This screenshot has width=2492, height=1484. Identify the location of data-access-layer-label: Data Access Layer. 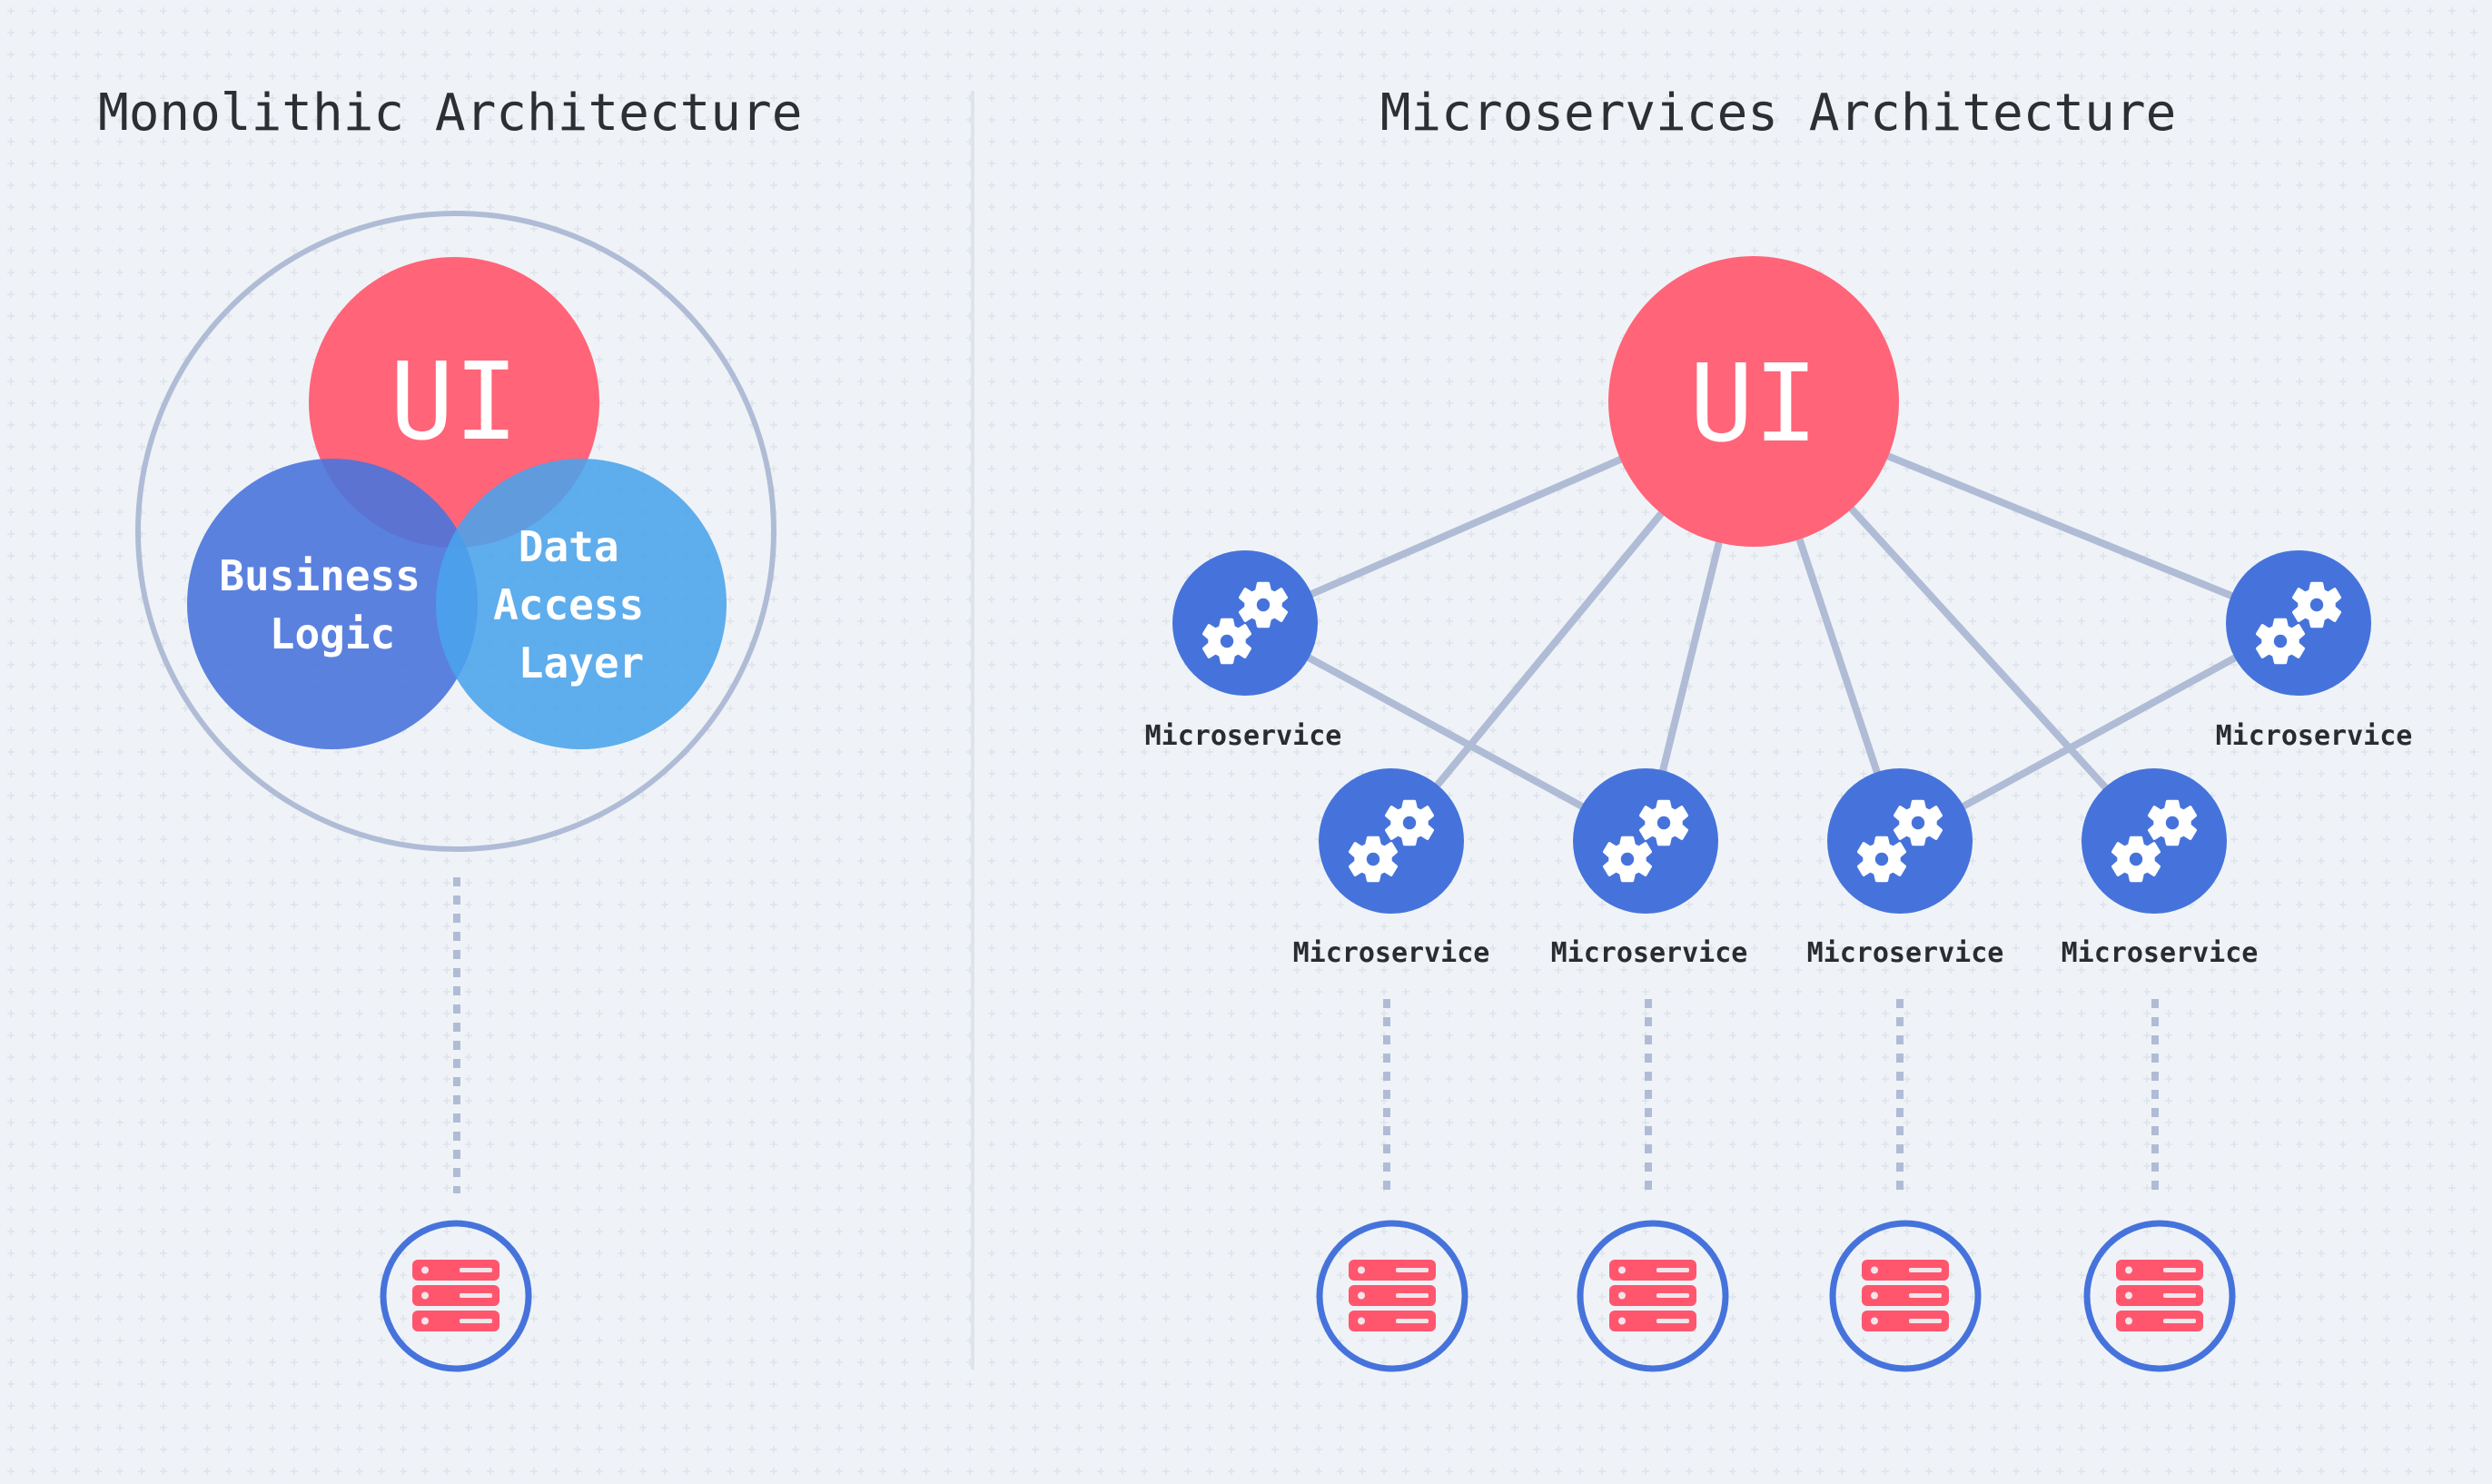
(581, 605).